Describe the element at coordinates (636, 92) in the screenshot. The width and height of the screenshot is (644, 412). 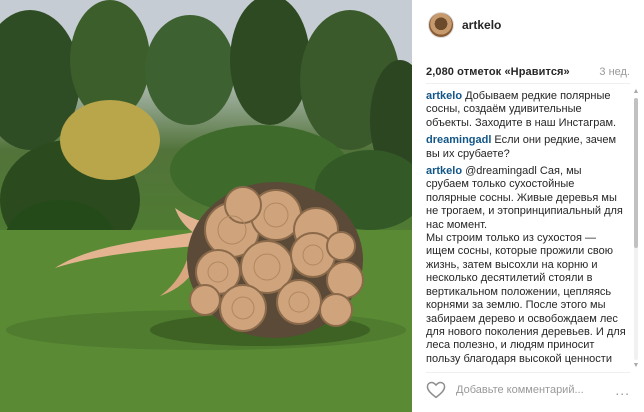
I see `scroll-up-arrow-icon: ▲` at that location.